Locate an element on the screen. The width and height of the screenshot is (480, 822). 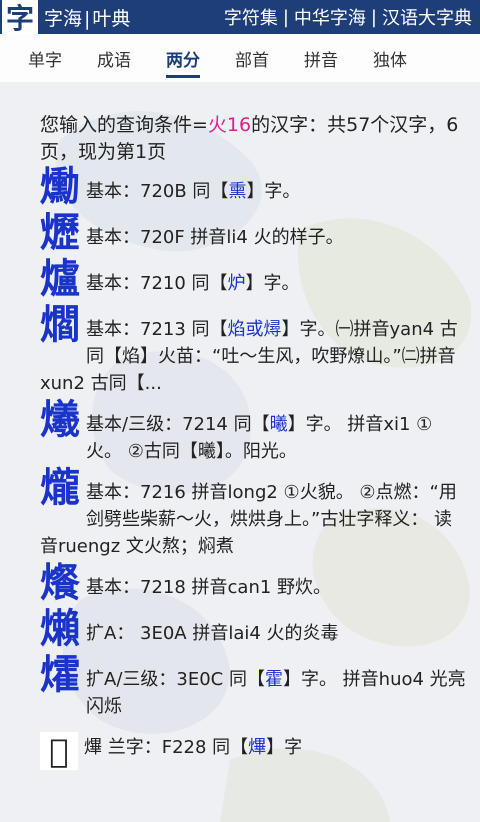
site-links: 字符集 | 中华字海 | 汉语大字典 is located at coordinates (348, 17).